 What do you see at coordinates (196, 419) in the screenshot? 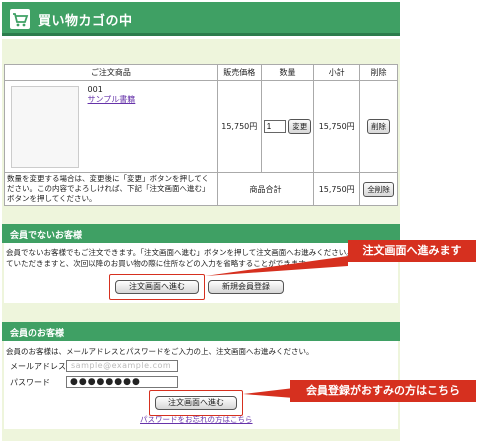
I see `forgot-password-link: パスワードをお忘れの方はこちら` at bounding box center [196, 419].